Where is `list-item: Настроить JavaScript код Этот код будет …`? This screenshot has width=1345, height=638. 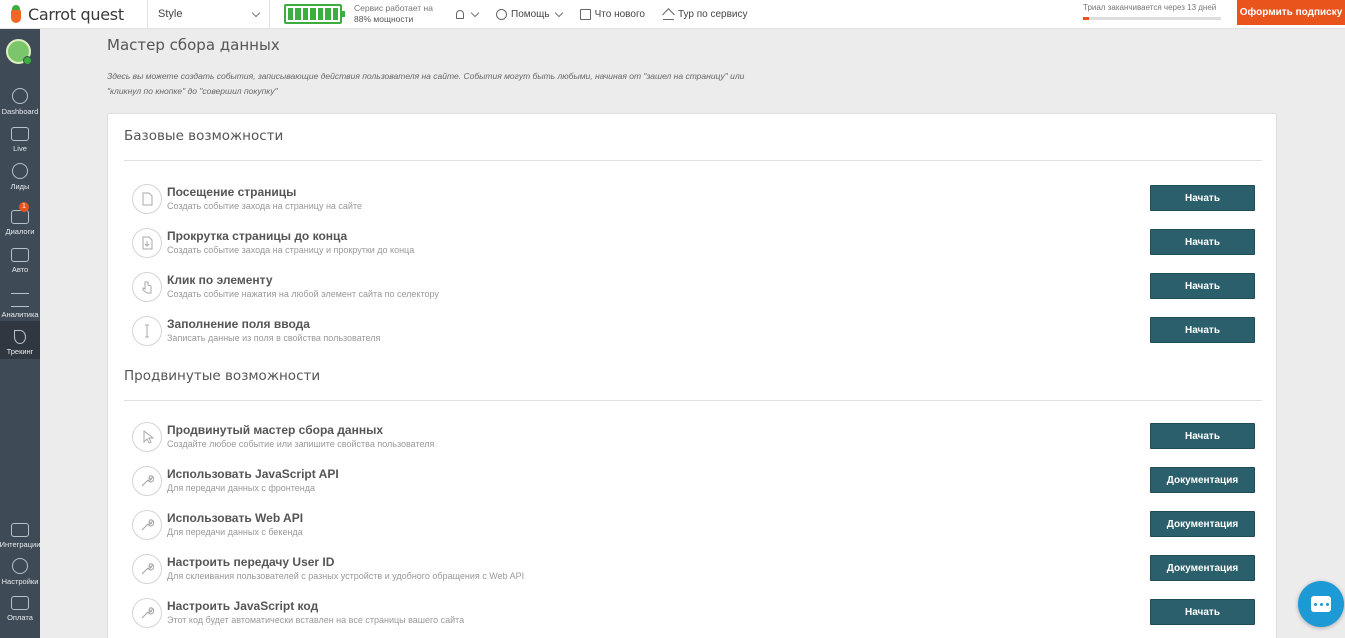 list-item: Настроить JavaScript код Этот код будет … is located at coordinates (697, 613).